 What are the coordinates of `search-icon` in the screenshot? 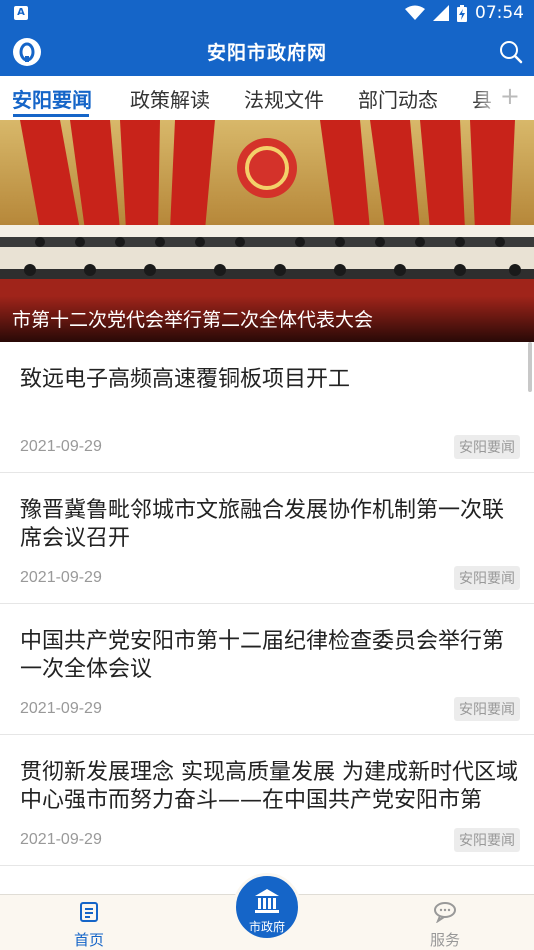 It's located at (511, 52).